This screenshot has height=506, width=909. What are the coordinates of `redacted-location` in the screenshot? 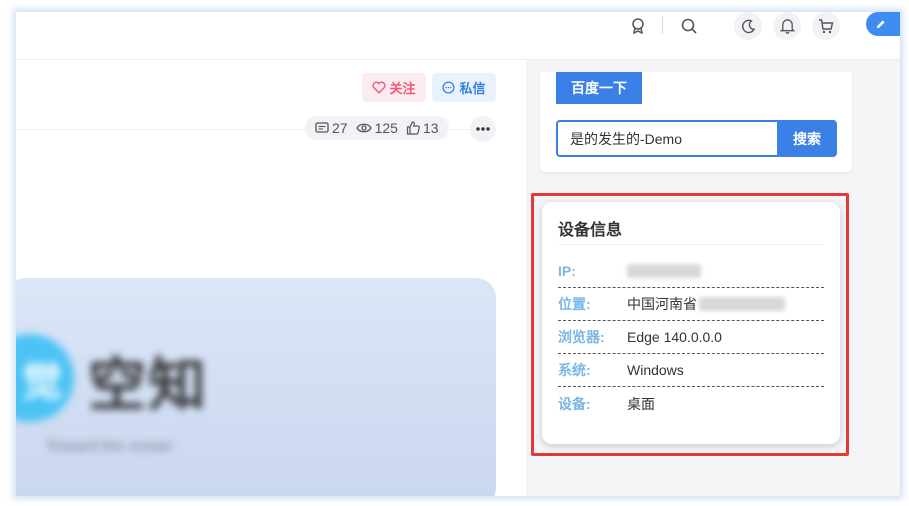 It's located at (742, 304).